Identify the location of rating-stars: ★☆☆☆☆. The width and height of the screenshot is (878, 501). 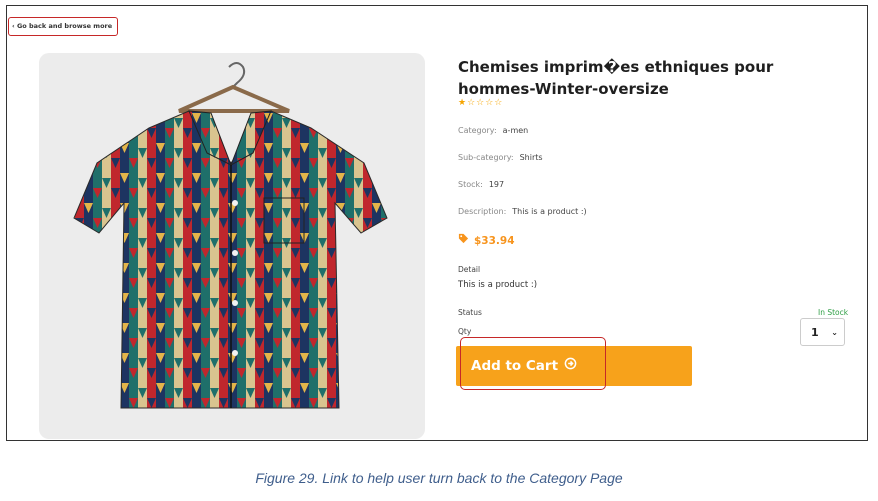
(481, 103).